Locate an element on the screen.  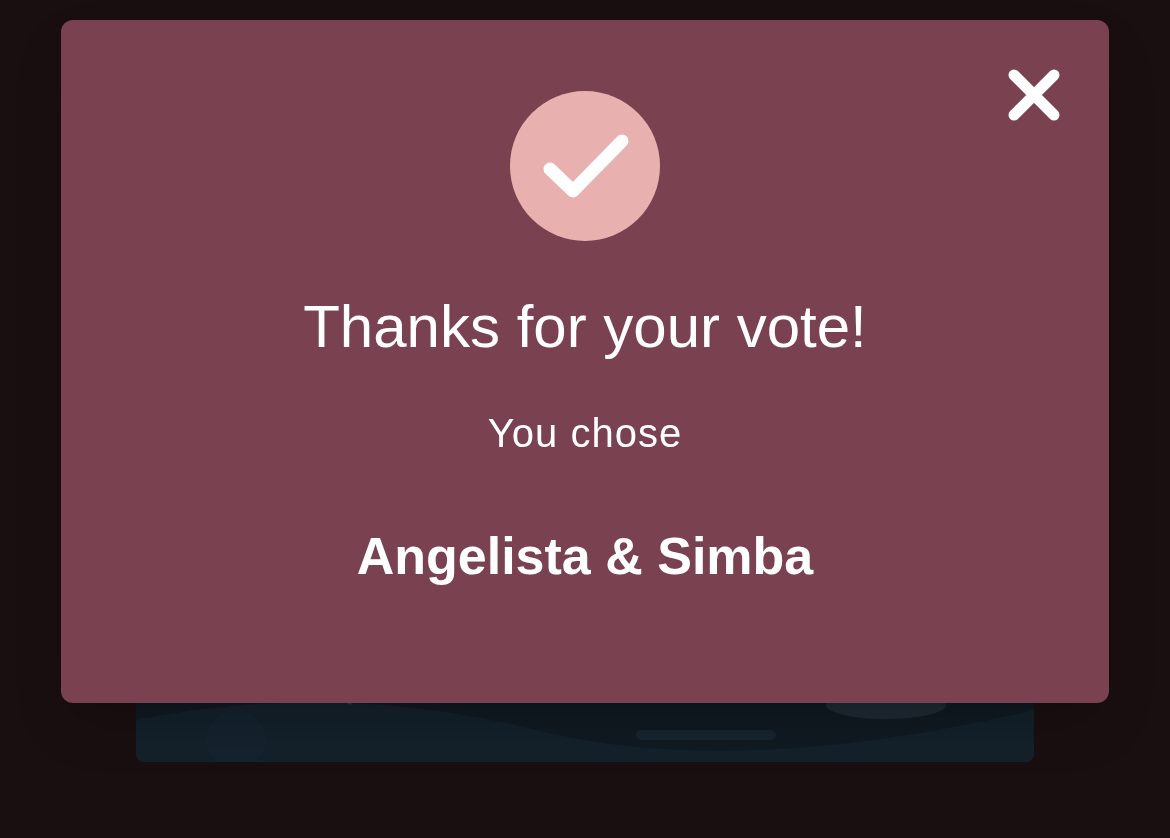
close-icon is located at coordinates (1034, 95).